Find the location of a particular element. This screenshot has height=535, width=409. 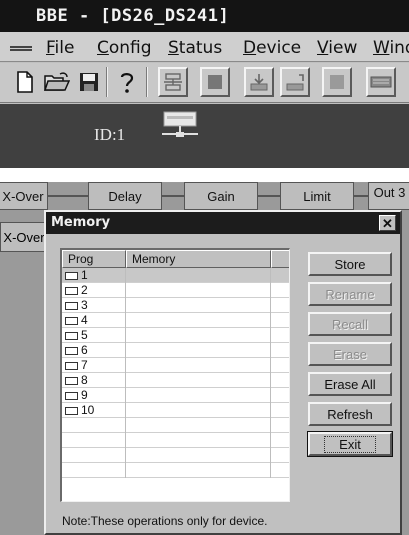

tab-out3: Out 3 is located at coordinates (388, 196).